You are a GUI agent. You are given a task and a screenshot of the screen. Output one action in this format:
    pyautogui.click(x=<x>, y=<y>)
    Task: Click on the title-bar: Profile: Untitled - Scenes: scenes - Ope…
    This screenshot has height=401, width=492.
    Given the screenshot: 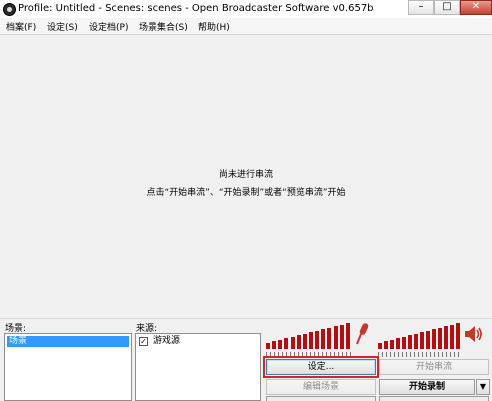 What is the action you would take?
    pyautogui.click(x=246, y=9)
    